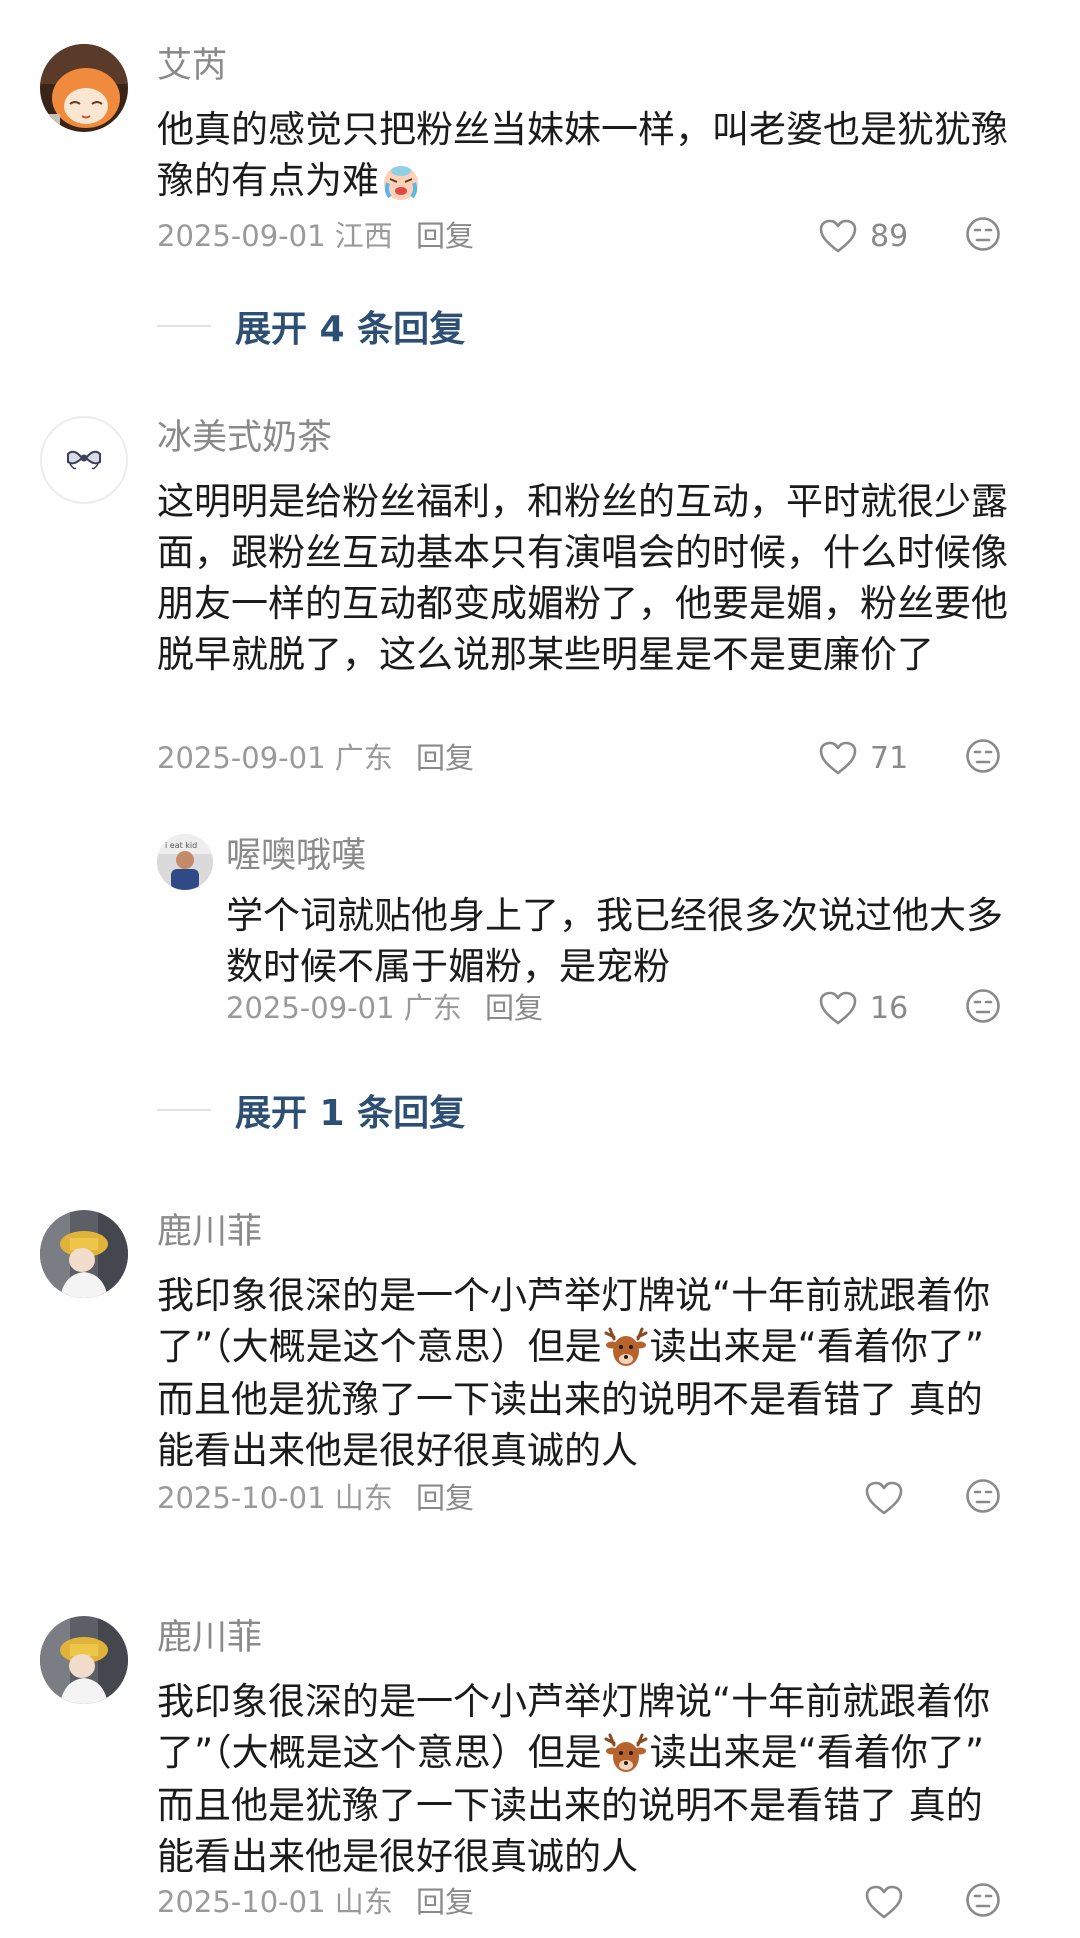  I want to click on comment-meta: 2025-09-01 广东 回复, so click(315, 758).